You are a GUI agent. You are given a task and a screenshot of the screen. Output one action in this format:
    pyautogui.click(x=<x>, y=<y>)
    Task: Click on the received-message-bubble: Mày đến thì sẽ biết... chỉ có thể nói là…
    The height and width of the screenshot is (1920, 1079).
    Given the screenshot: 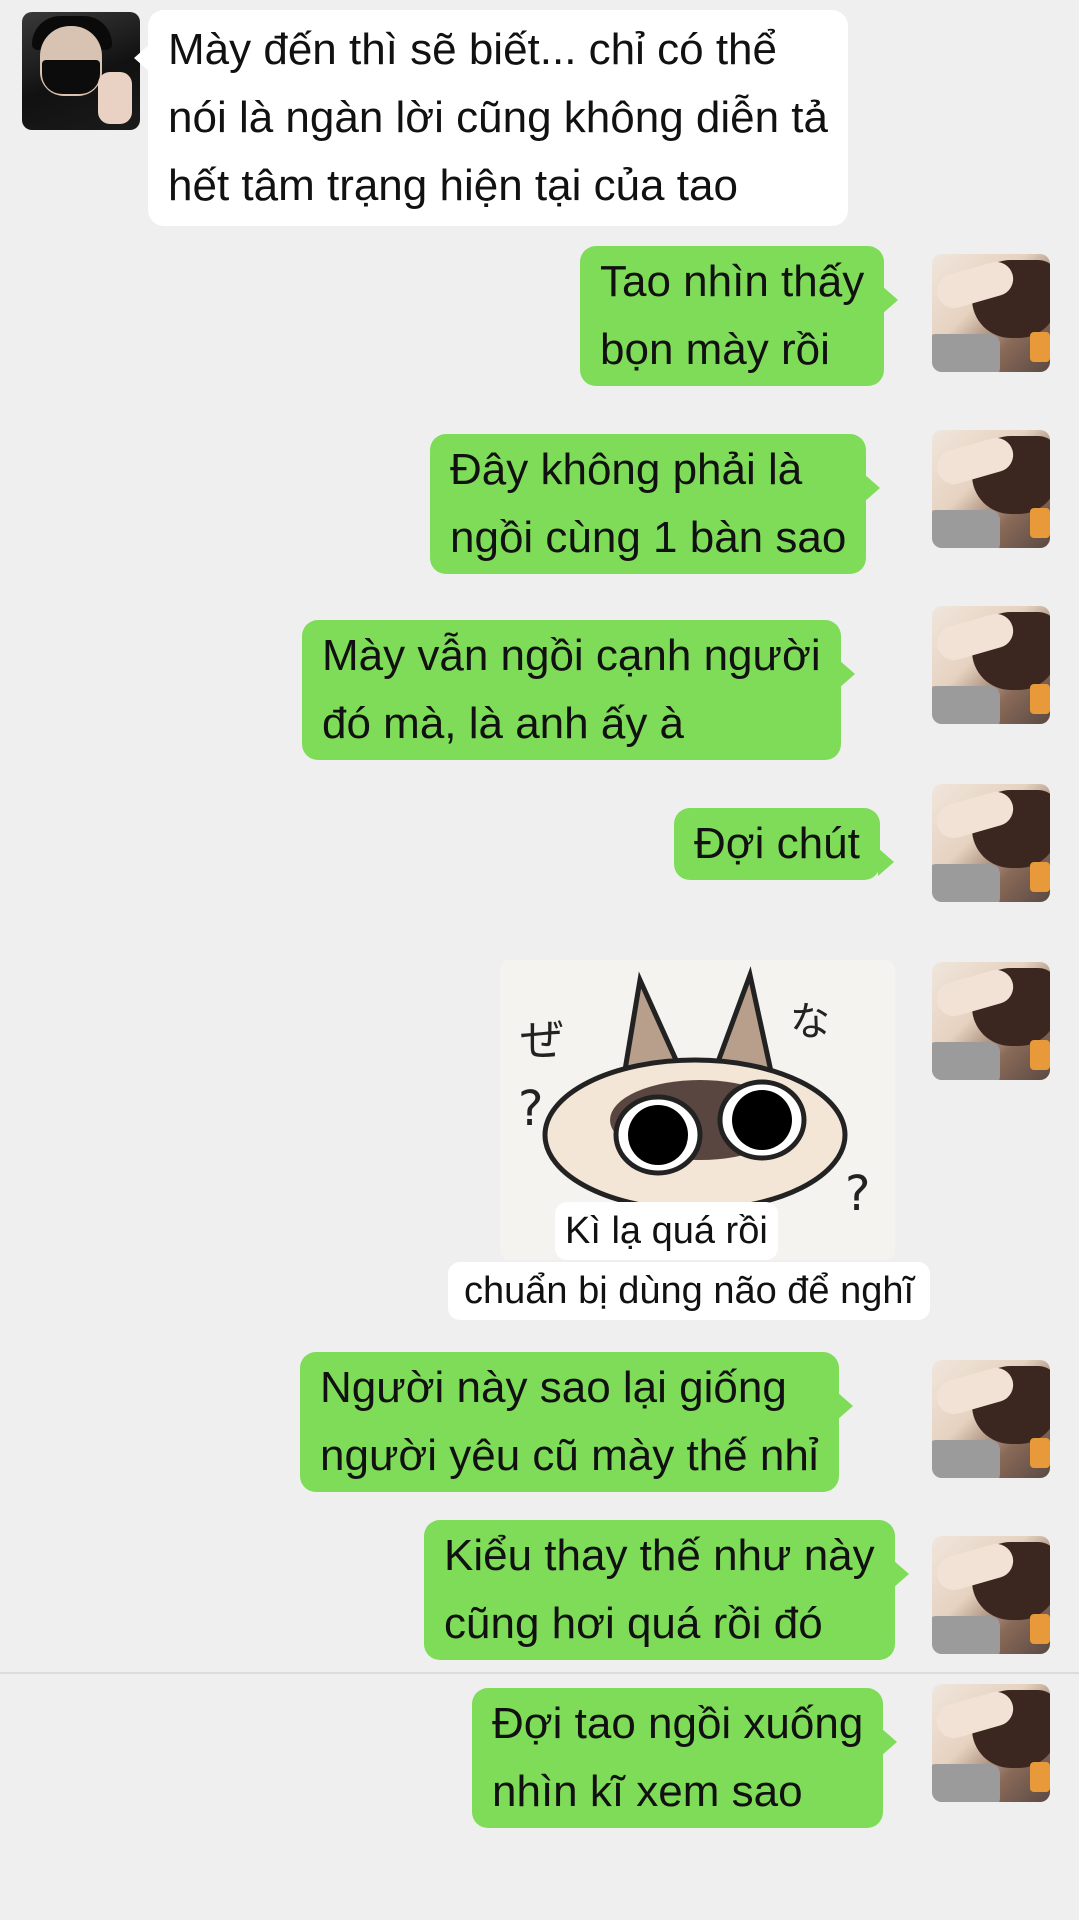 What is the action you would take?
    pyautogui.click(x=491, y=118)
    